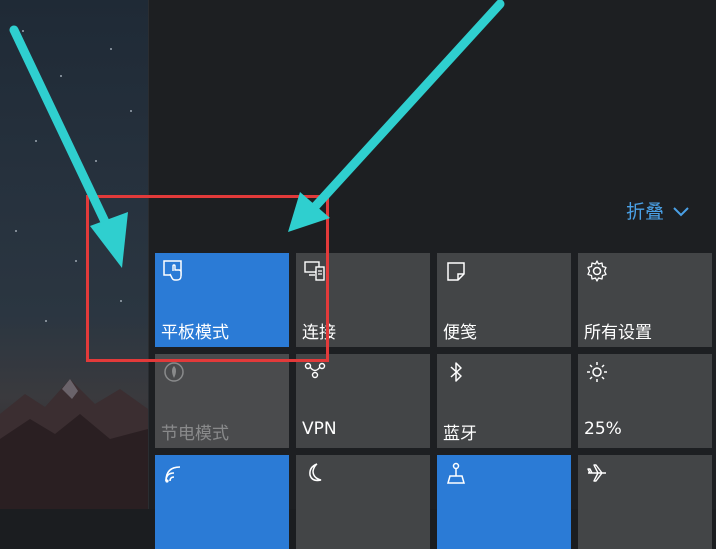 Image resolution: width=716 pixels, height=549 pixels. What do you see at coordinates (456, 372) in the screenshot?
I see `bluetooth-icon` at bounding box center [456, 372].